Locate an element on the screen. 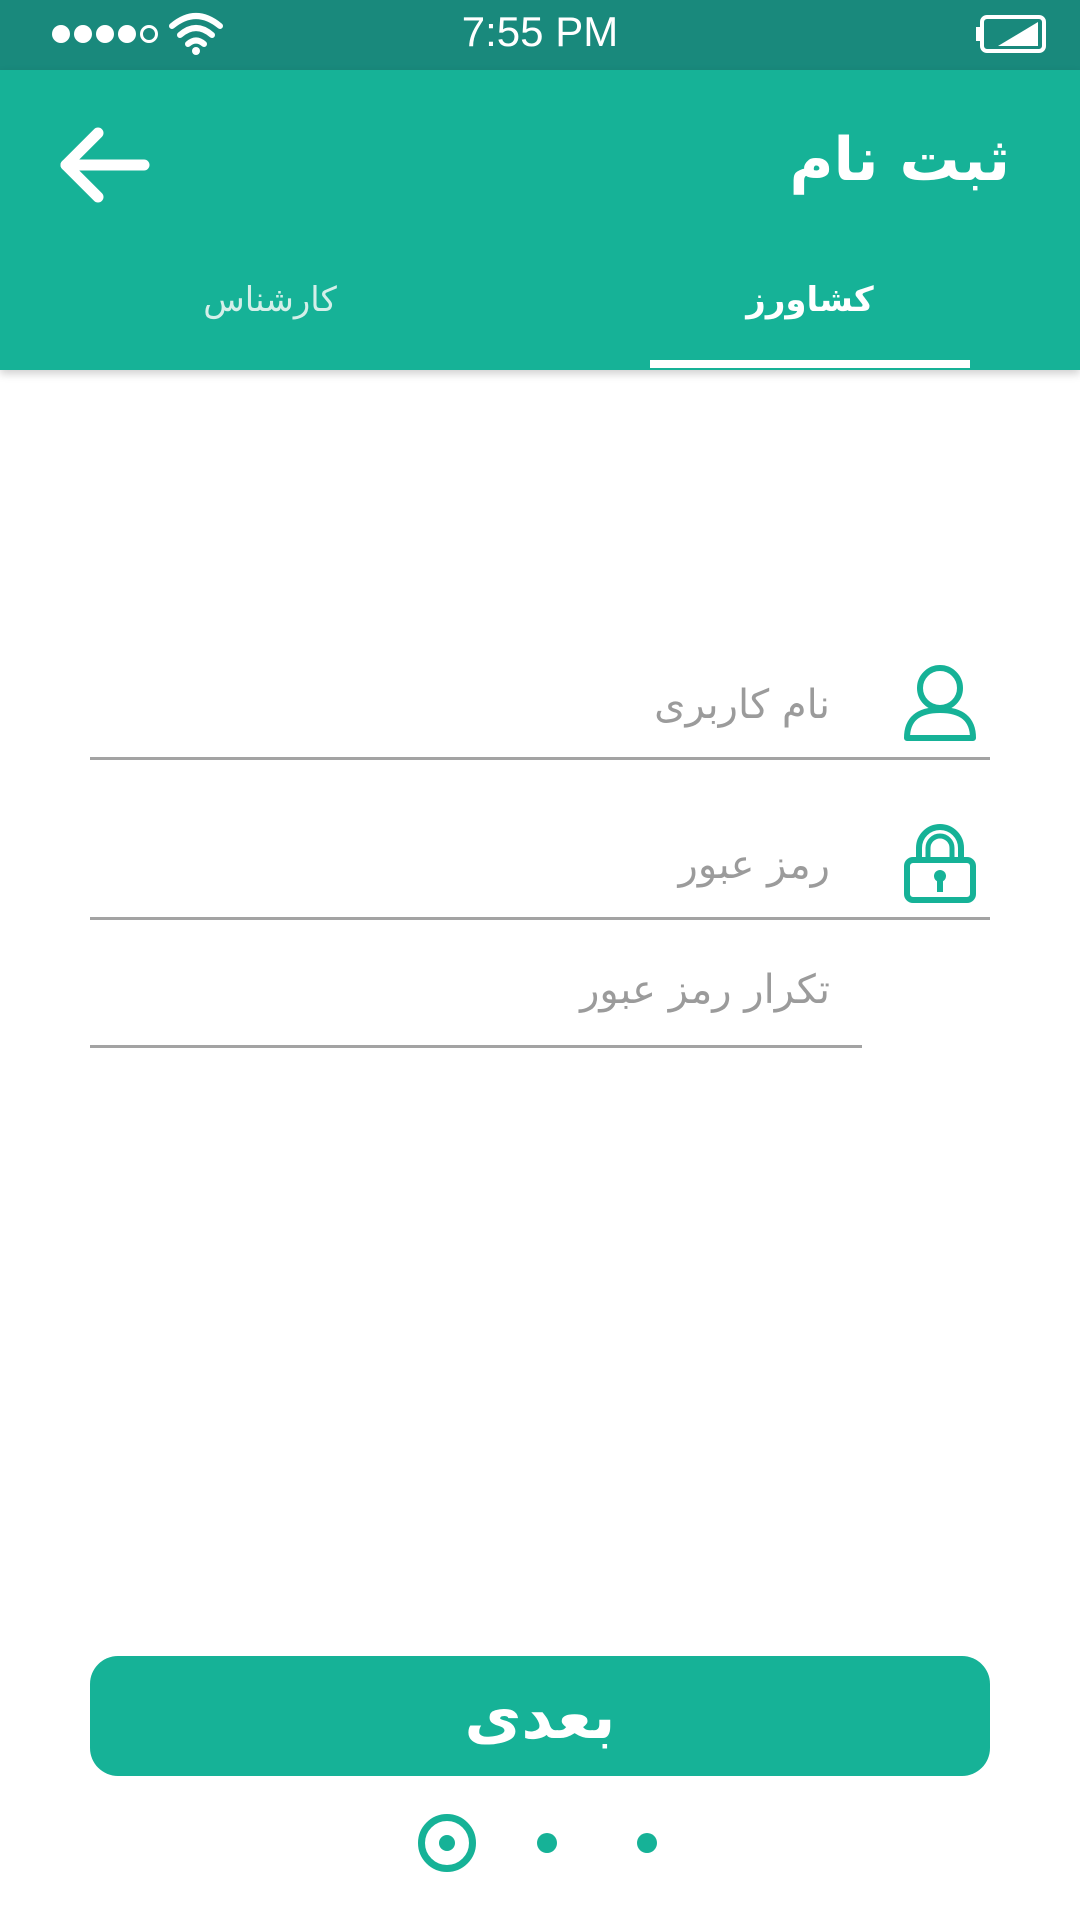  tab-expert: کارشناس is located at coordinates (270, 300).